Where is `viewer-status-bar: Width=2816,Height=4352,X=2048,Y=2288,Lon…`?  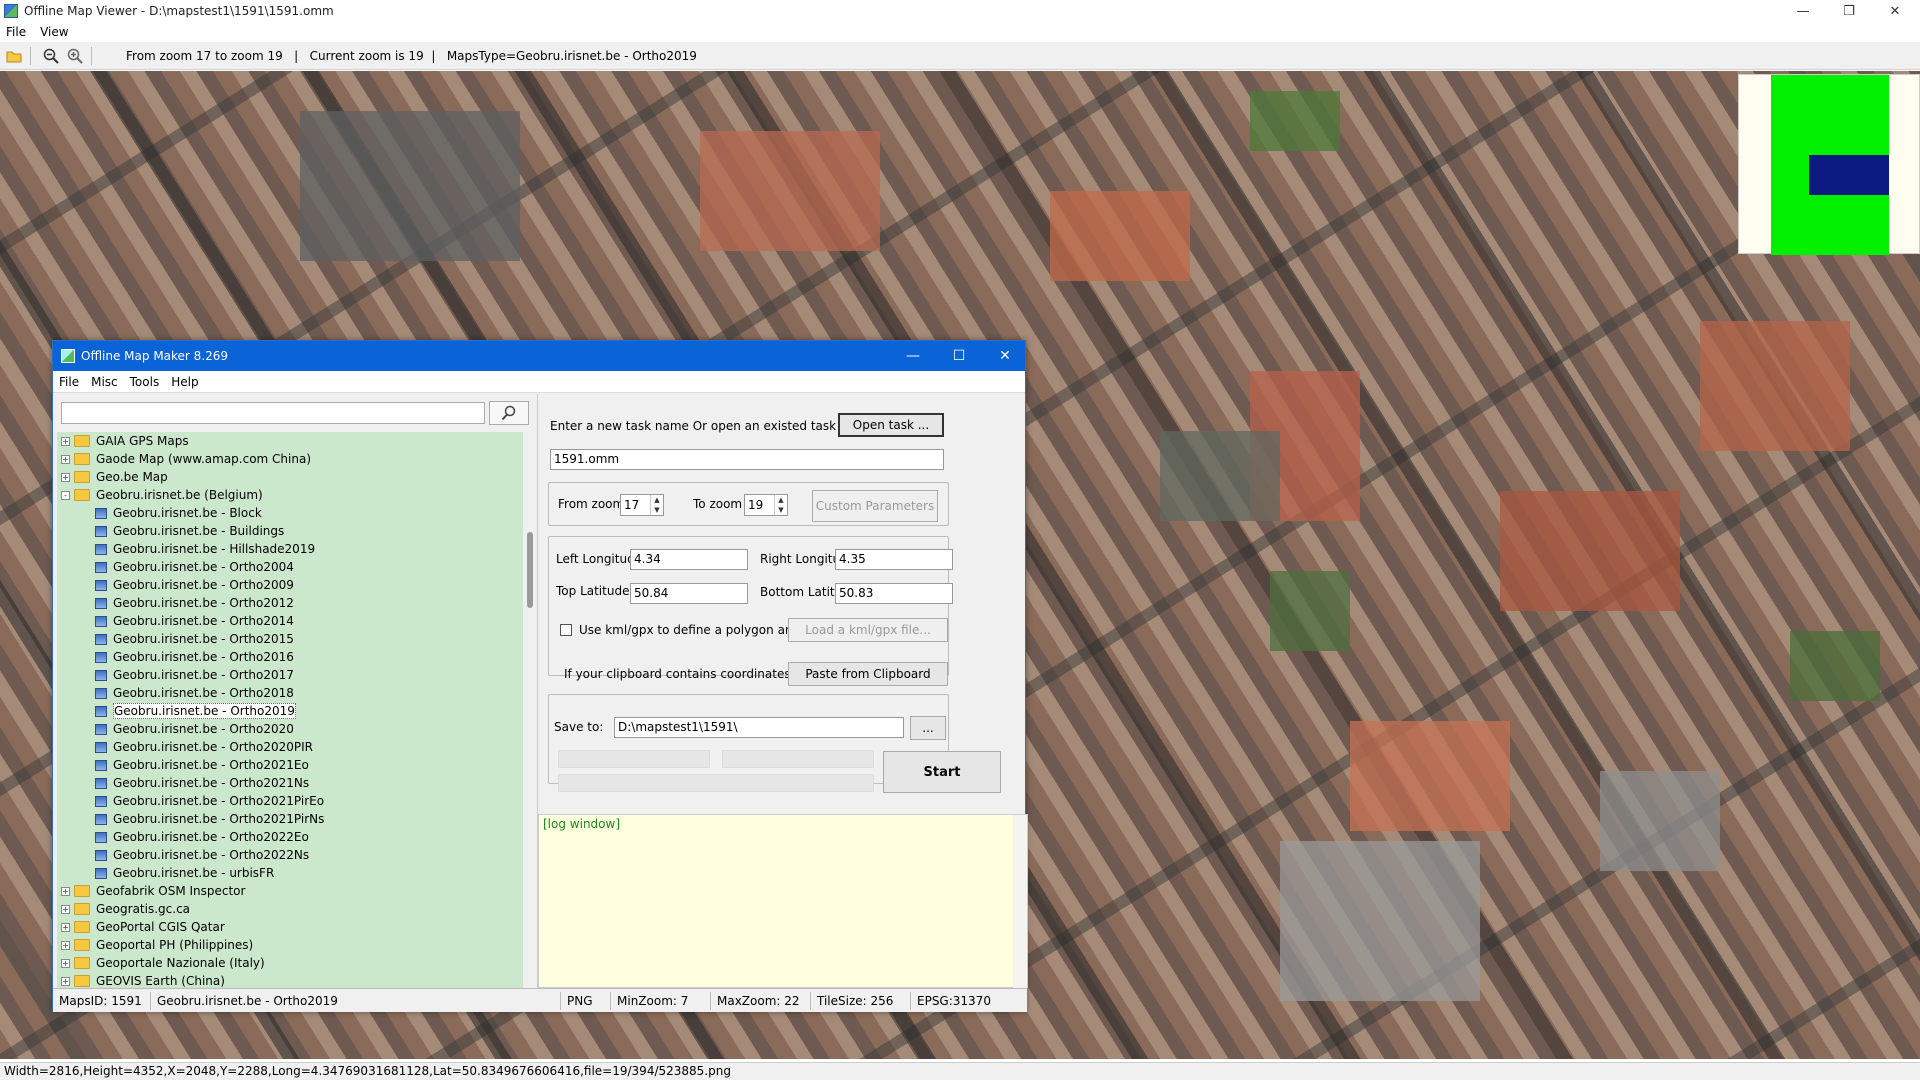
viewer-status-bar: Width=2816,Height=4352,X=2048,Y=2288,Lon… is located at coordinates (960, 1071).